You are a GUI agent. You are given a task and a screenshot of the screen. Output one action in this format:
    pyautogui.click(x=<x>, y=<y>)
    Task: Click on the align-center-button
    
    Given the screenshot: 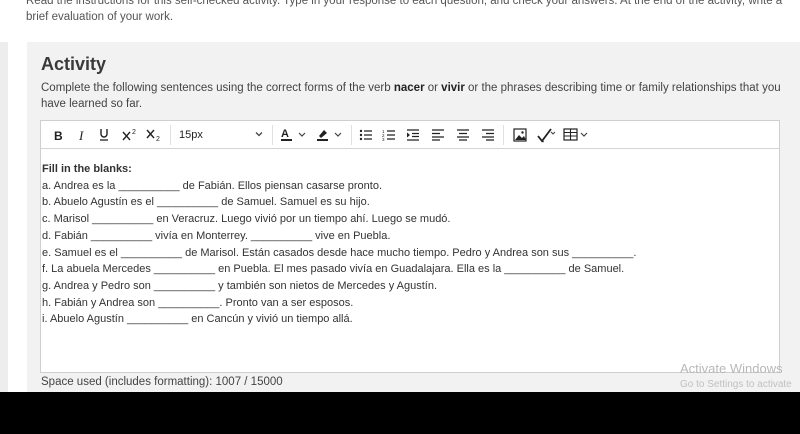 What is the action you would take?
    pyautogui.click(x=463, y=135)
    